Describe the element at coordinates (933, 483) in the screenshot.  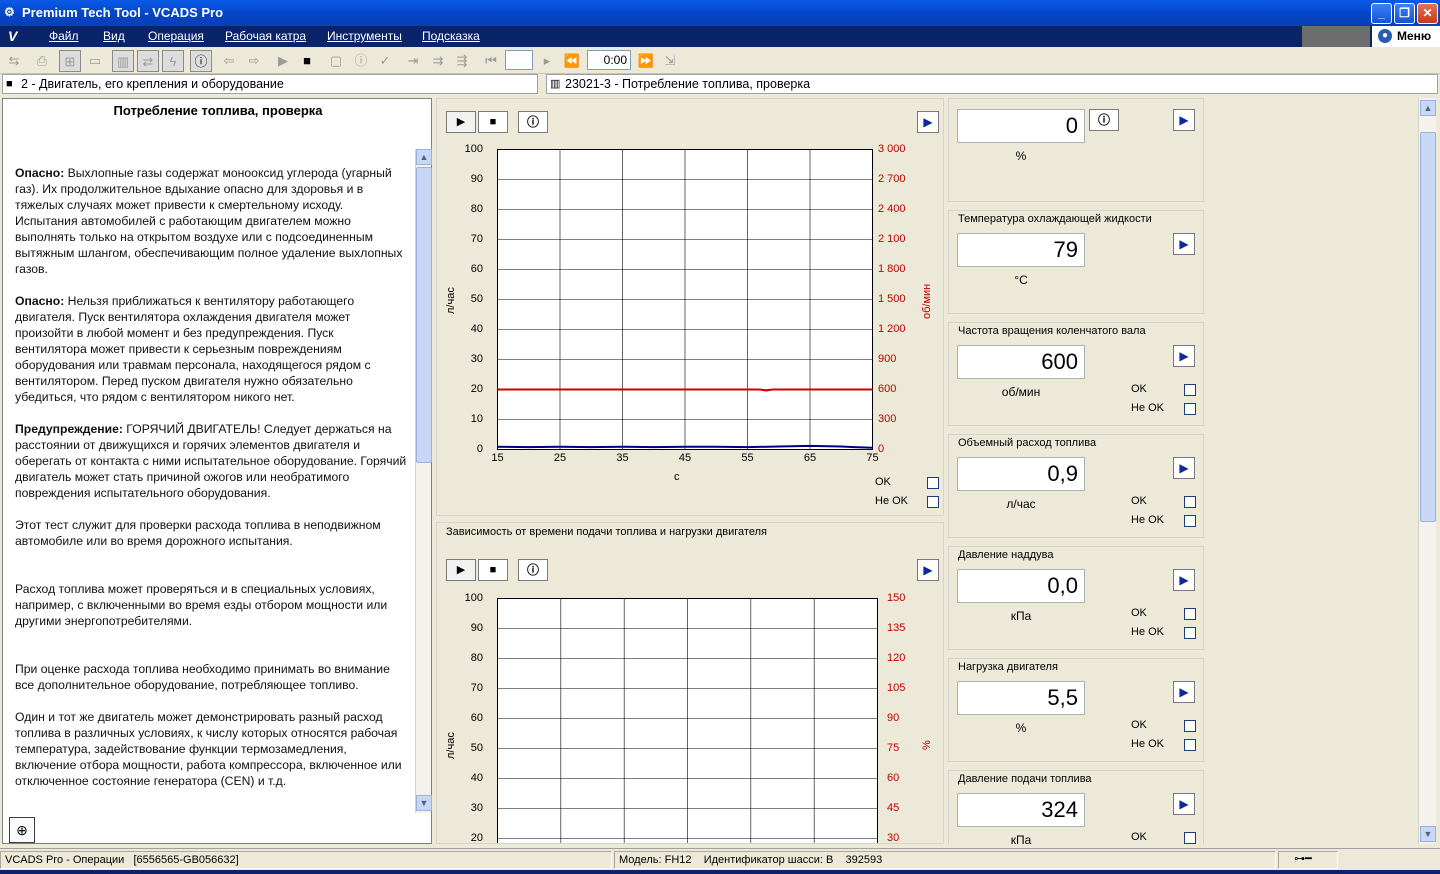
I see `chart1-ok-checkbox` at that location.